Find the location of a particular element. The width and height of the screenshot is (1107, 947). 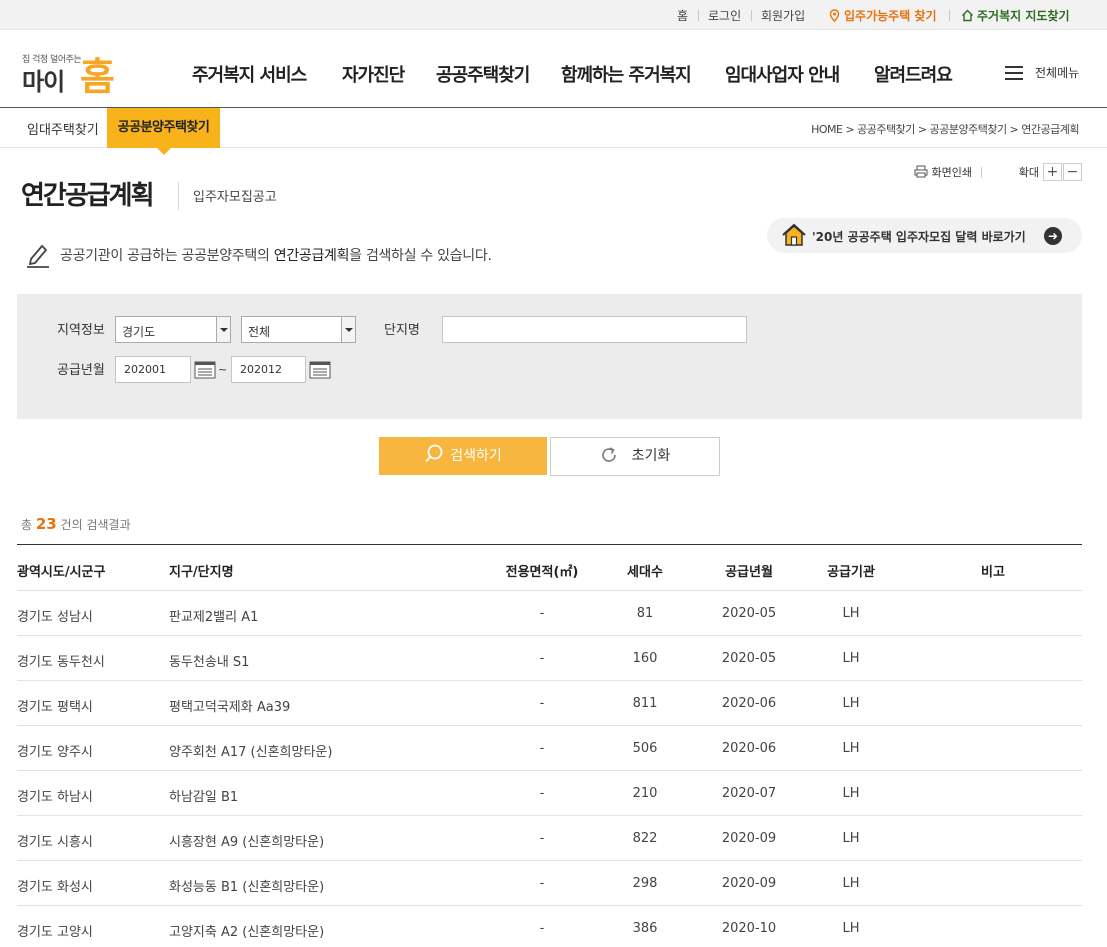

supply-period-label: 공급년월 is located at coordinates (81, 370).